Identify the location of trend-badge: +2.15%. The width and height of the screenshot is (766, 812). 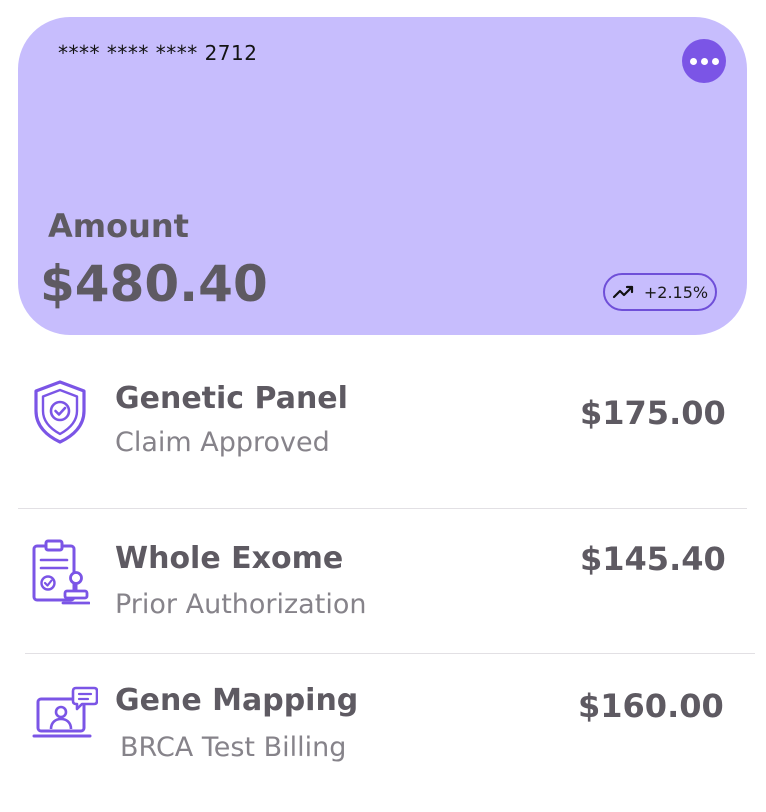
(660, 292).